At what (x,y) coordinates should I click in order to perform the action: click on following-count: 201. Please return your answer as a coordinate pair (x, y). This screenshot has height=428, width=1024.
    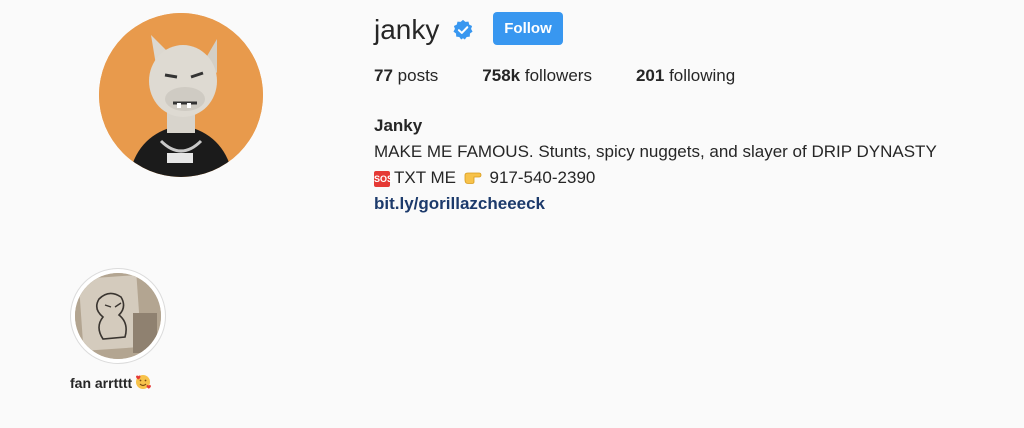
    Looking at the image, I should click on (650, 75).